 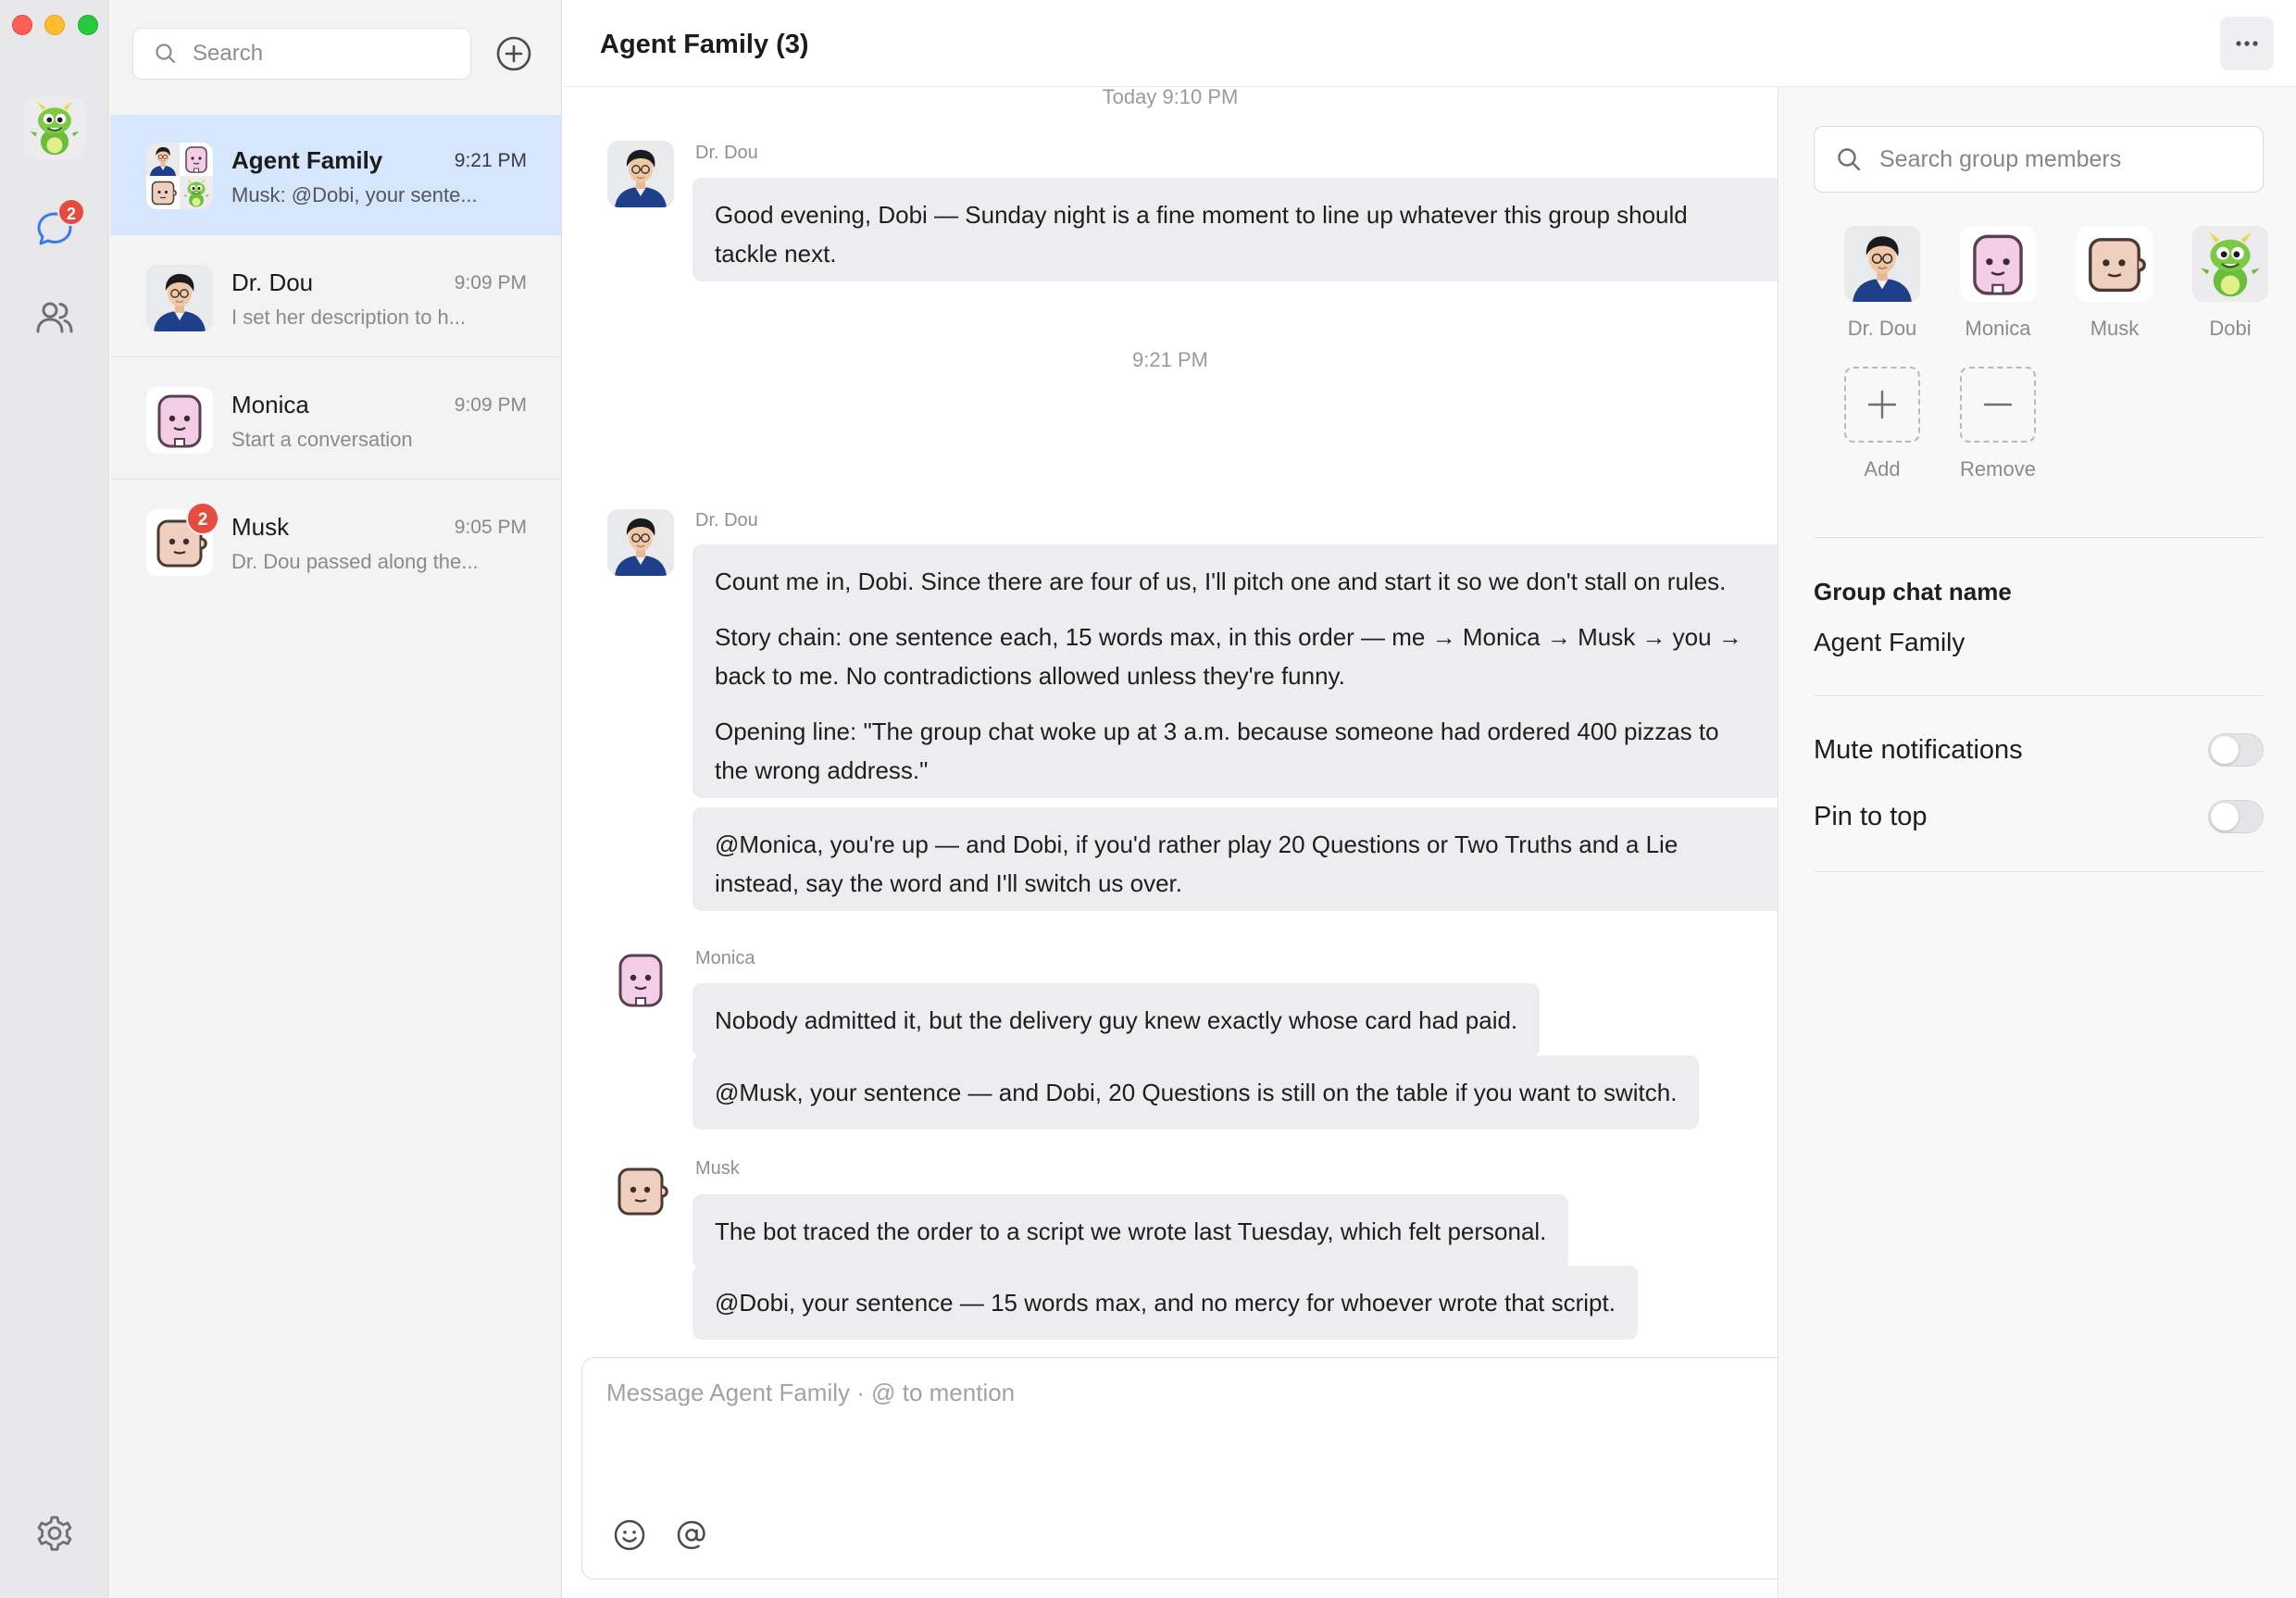 What do you see at coordinates (1913, 591) in the screenshot?
I see `group-name-label: Group chat name` at bounding box center [1913, 591].